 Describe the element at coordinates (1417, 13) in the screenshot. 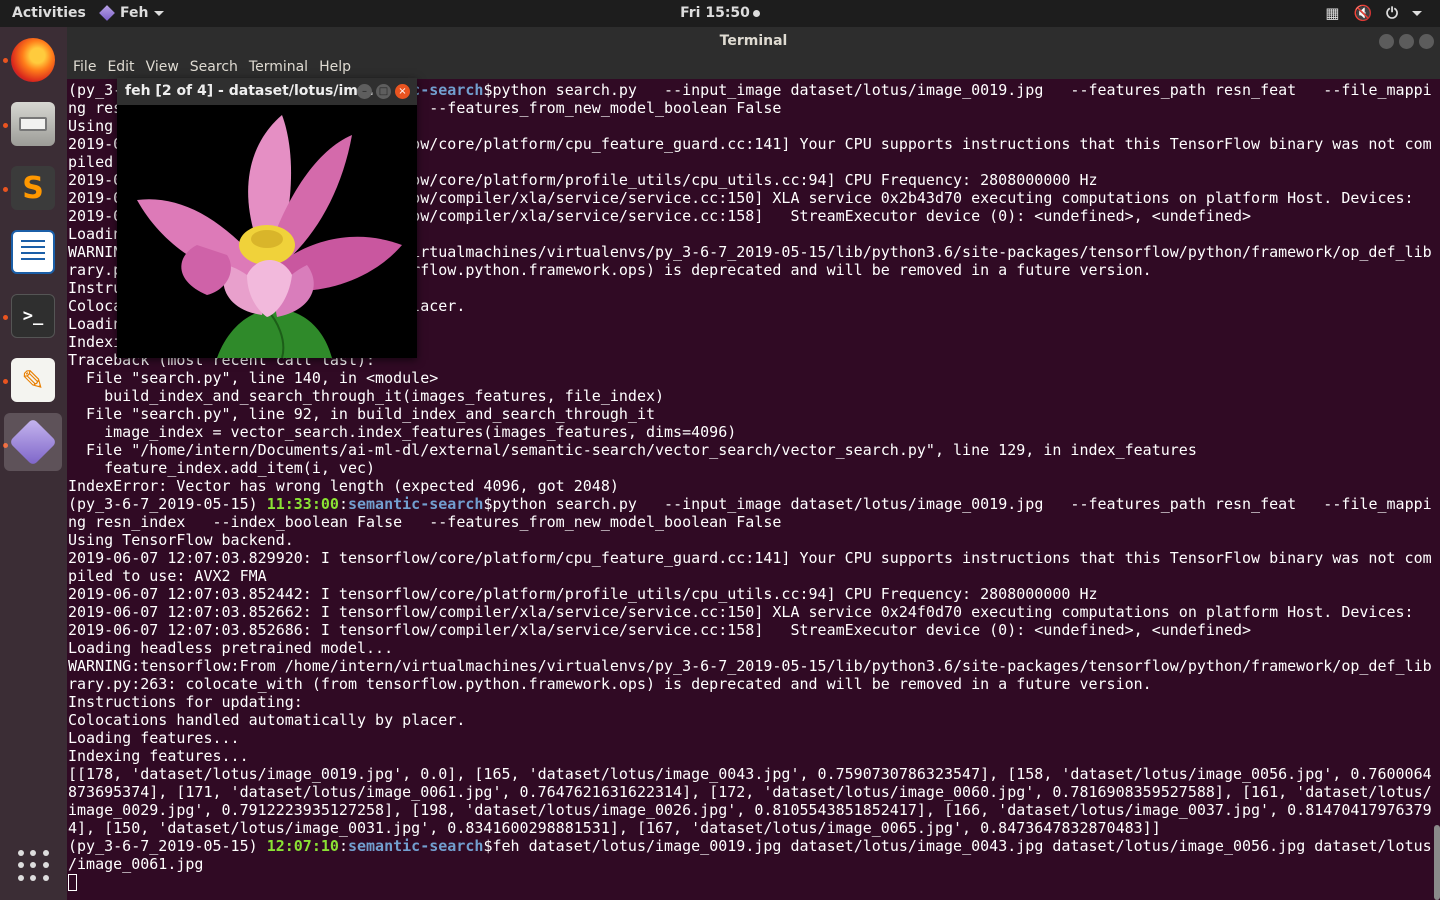

I see `chevron-down-icon` at that location.